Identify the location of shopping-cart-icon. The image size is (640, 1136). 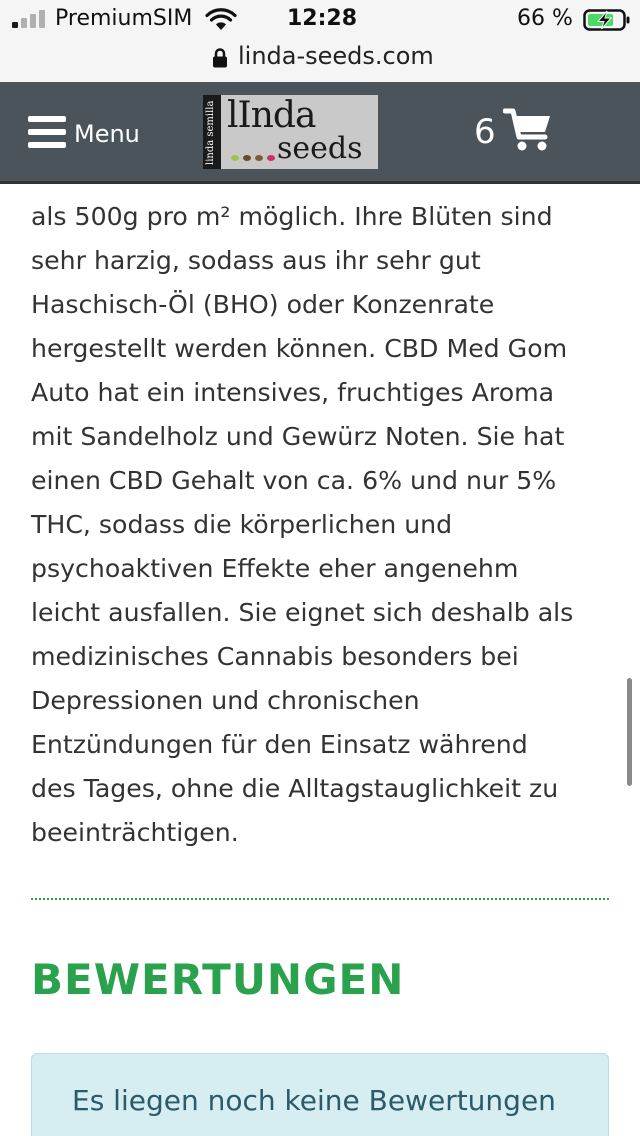
(528, 129).